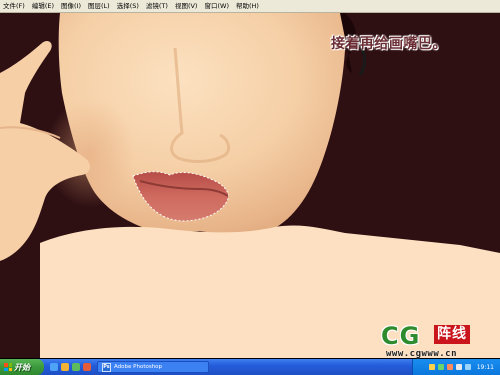  What do you see at coordinates (65, 367) in the screenshot?
I see `folder-icon` at bounding box center [65, 367].